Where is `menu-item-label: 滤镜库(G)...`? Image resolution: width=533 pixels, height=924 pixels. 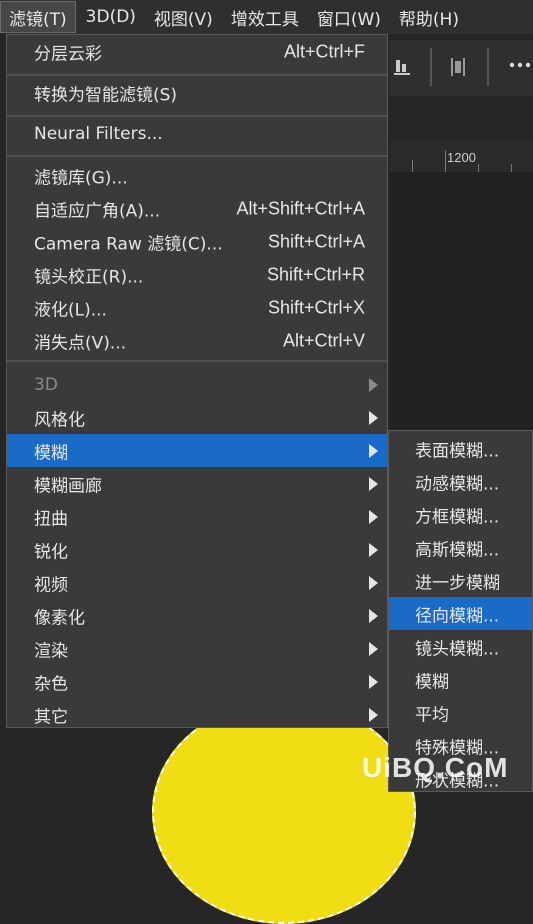
menu-item-label: 滤镜库(G)... is located at coordinates (81, 178).